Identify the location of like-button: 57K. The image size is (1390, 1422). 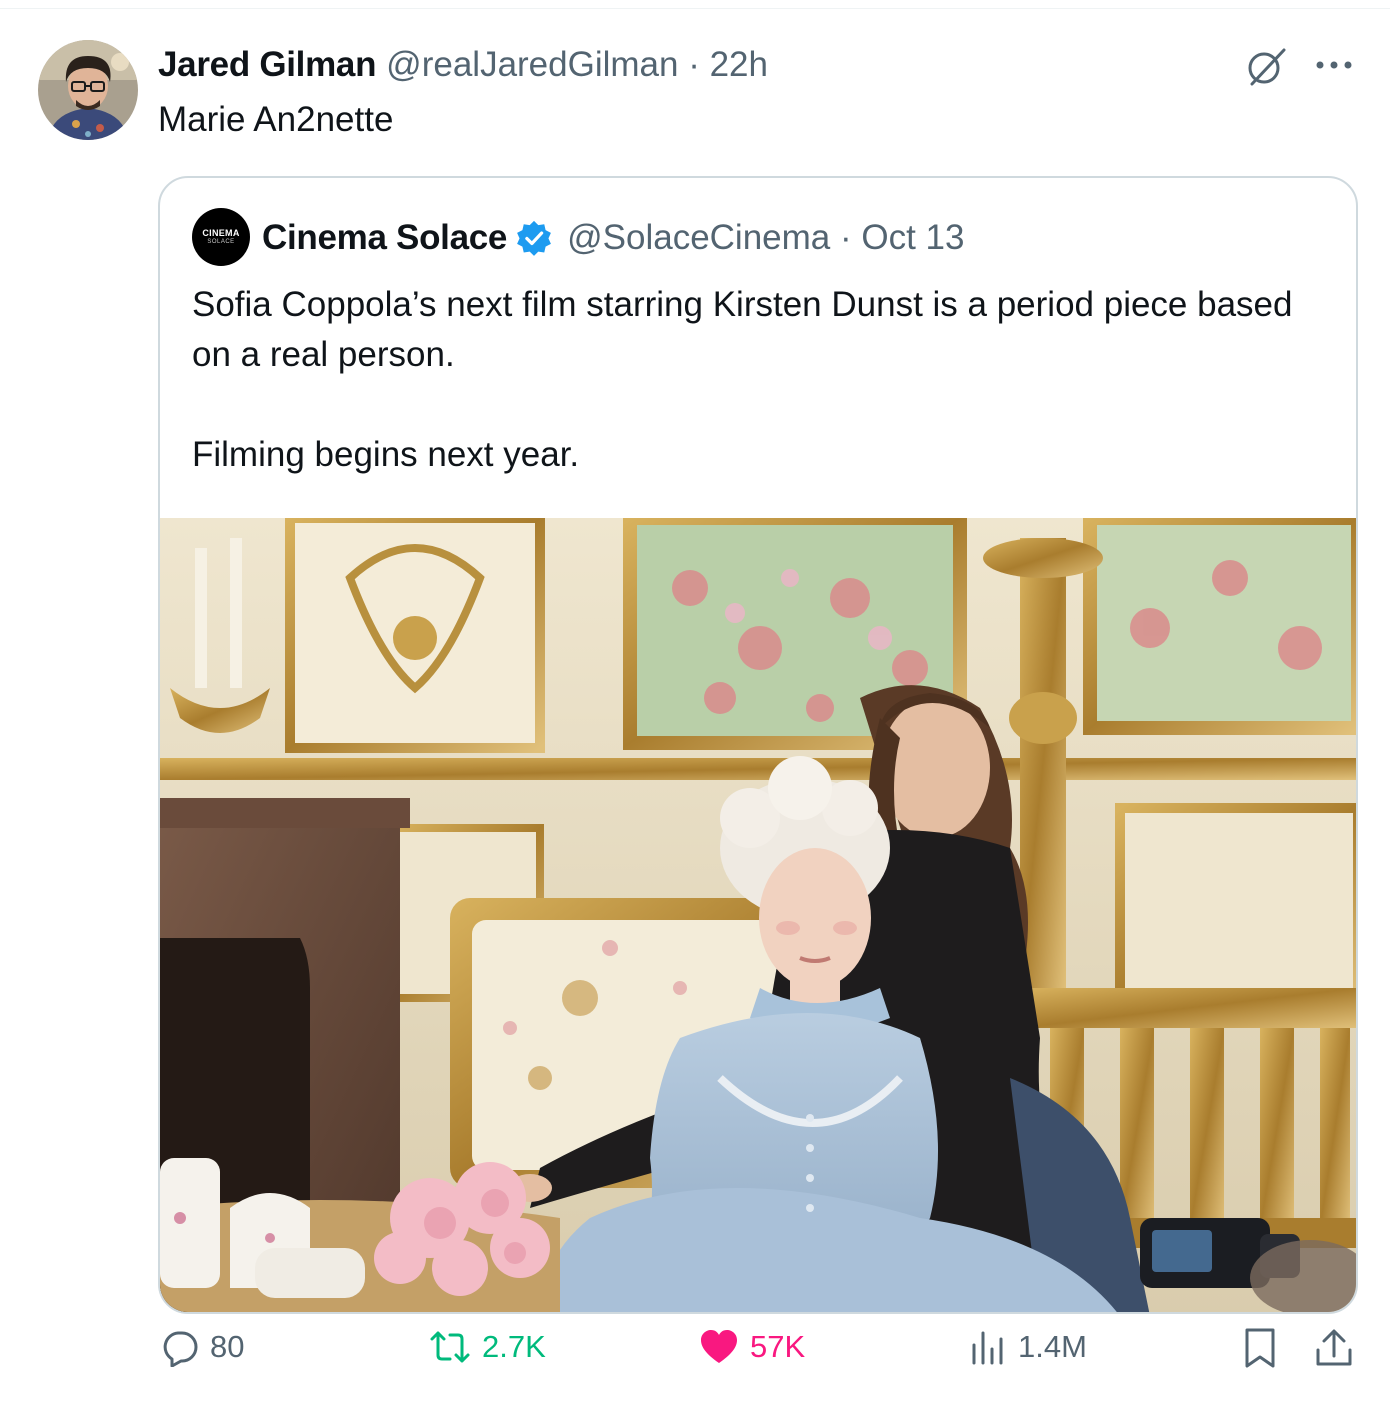
(751, 1347).